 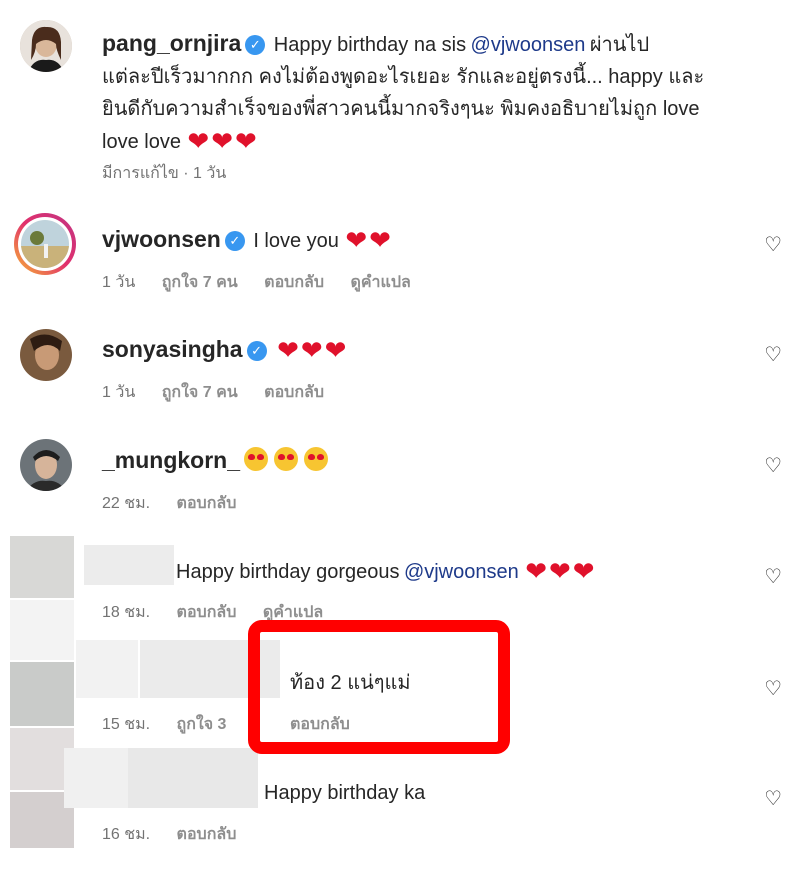 I want to click on comment-meta: 16 ชม. ตอบกลับ, so click(x=180, y=834).